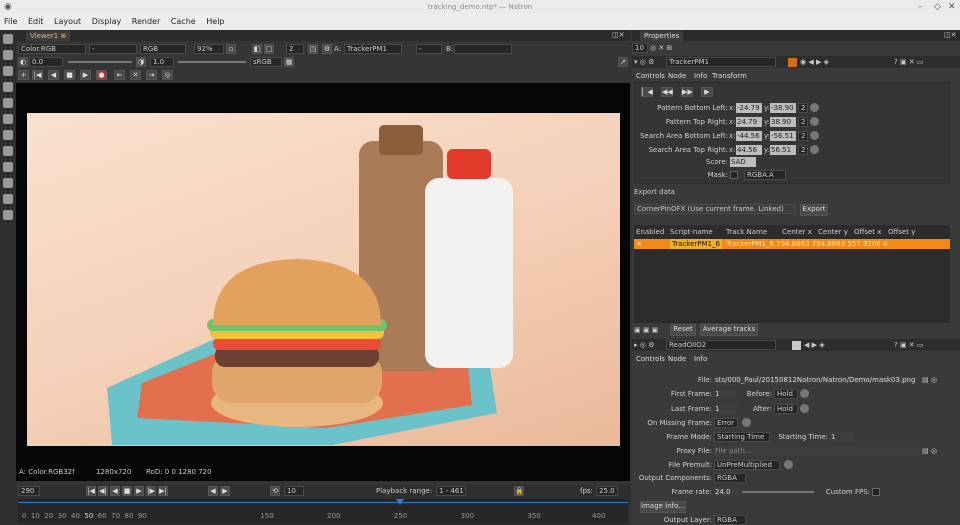 The width and height of the screenshot is (960, 525). What do you see at coordinates (618, 35) in the screenshot?
I see `pane-close-icon: ◫✕` at bounding box center [618, 35].